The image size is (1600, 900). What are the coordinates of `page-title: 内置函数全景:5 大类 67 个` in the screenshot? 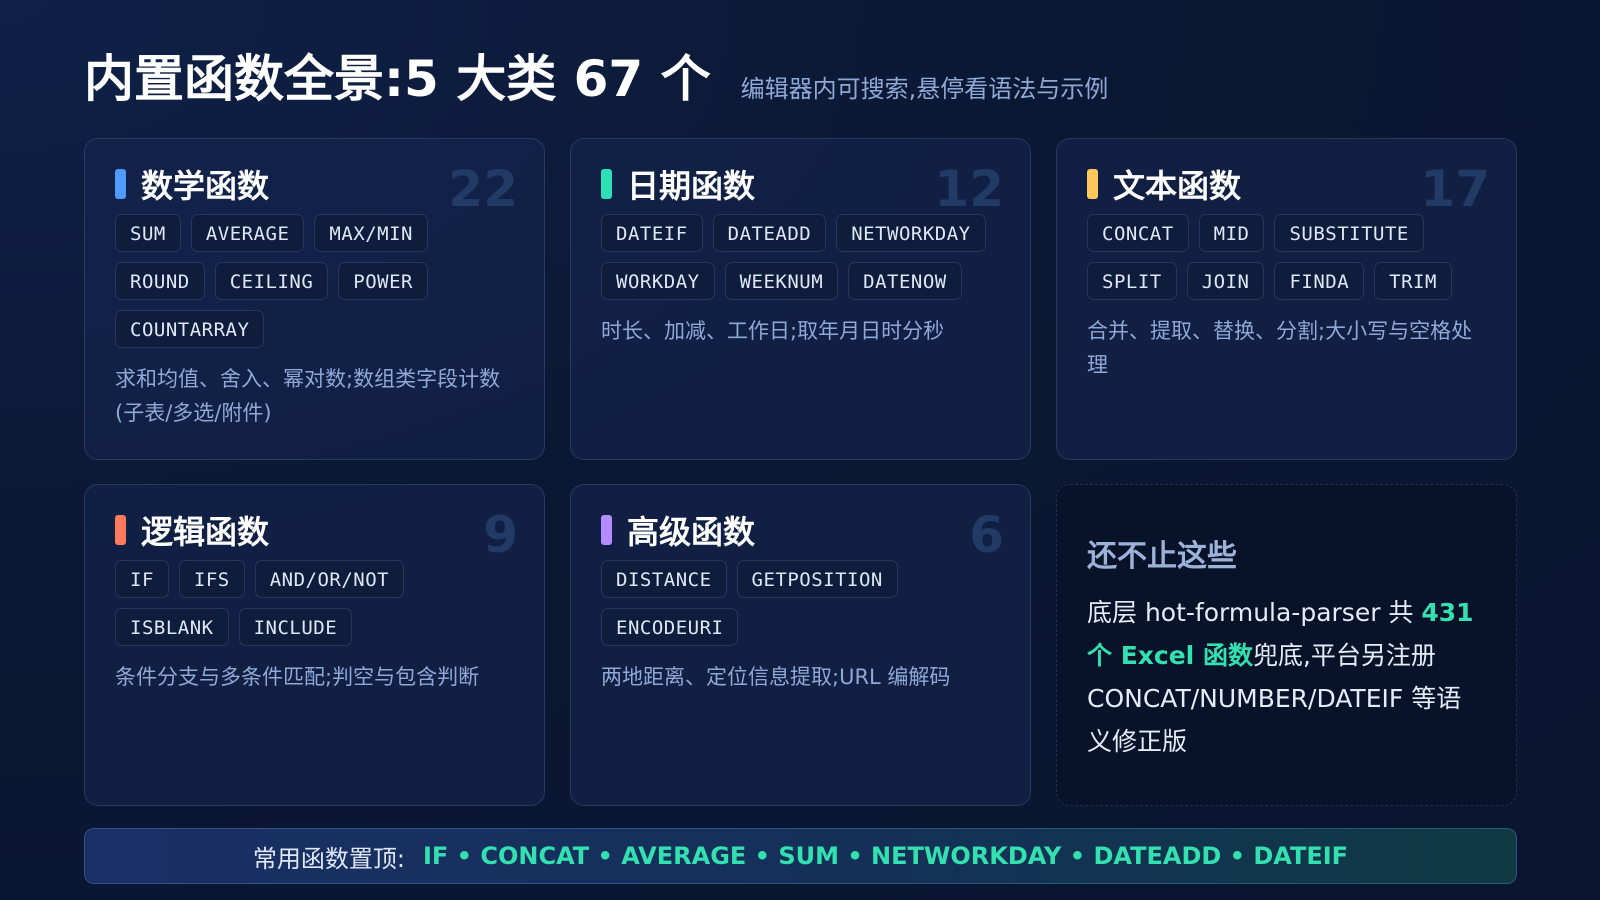 It's located at (397, 79).